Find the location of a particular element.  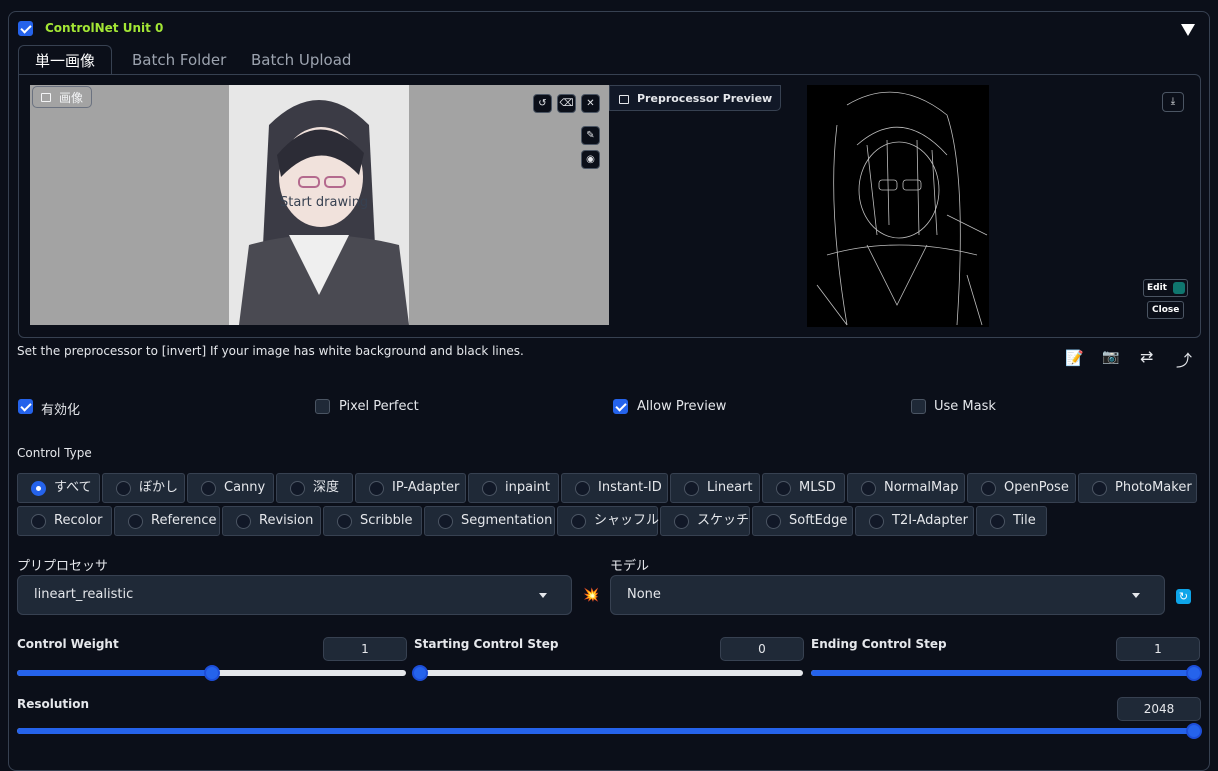

preview-label: Preprocessor Preview is located at coordinates (695, 98).